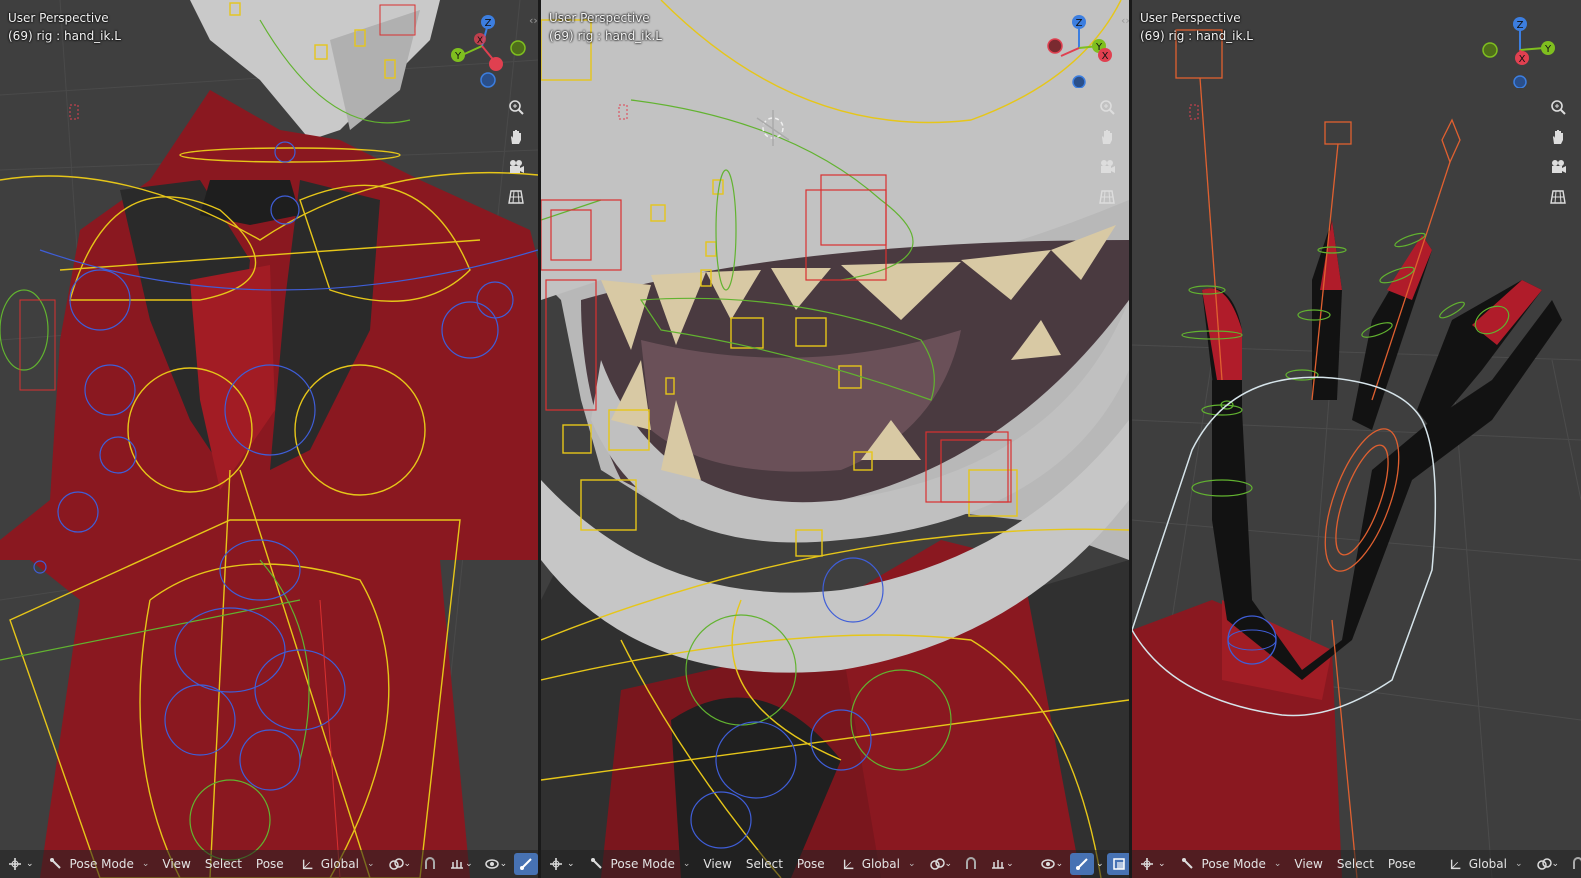 The height and width of the screenshot is (878, 1581). What do you see at coordinates (1082, 864) in the screenshot?
I see `bone-overlay-icon` at bounding box center [1082, 864].